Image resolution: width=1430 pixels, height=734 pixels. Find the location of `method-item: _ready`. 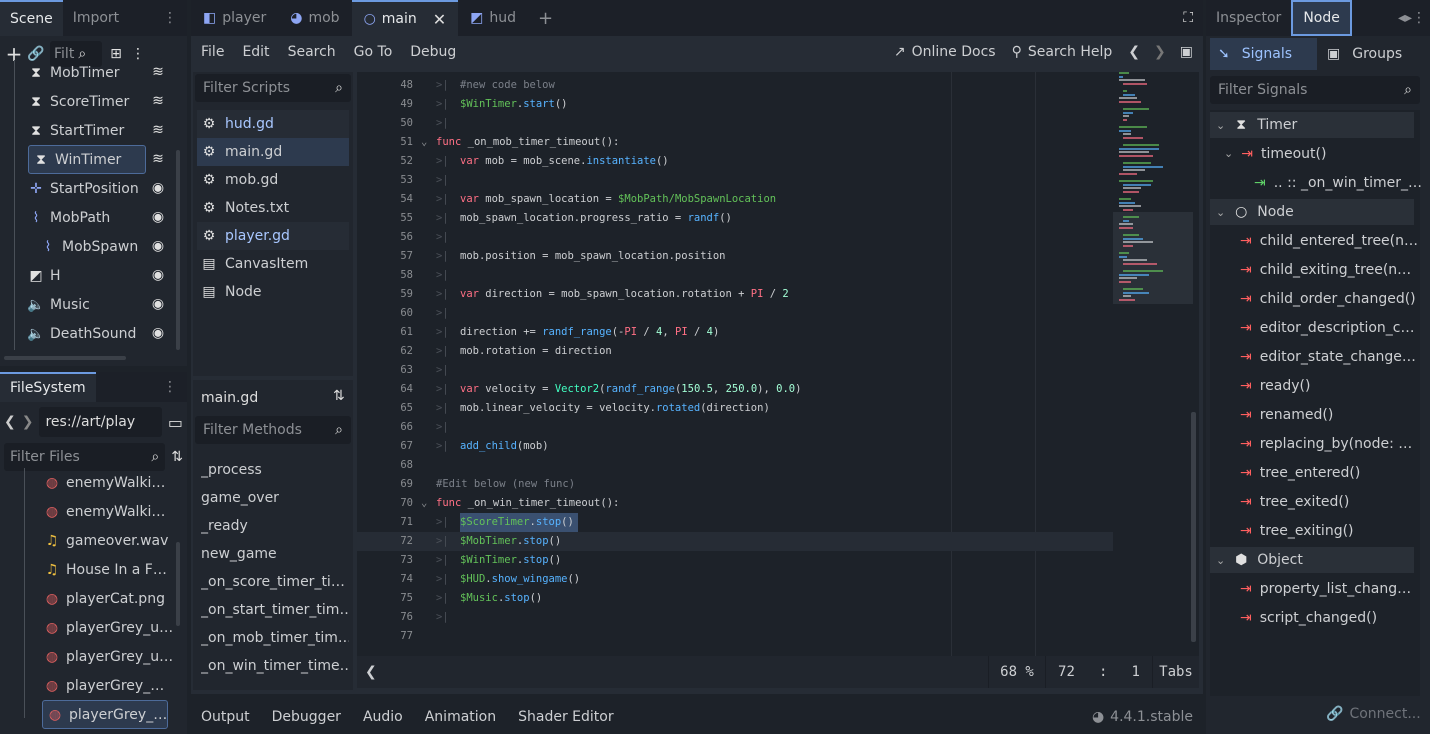

method-item: _ready is located at coordinates (275, 526).